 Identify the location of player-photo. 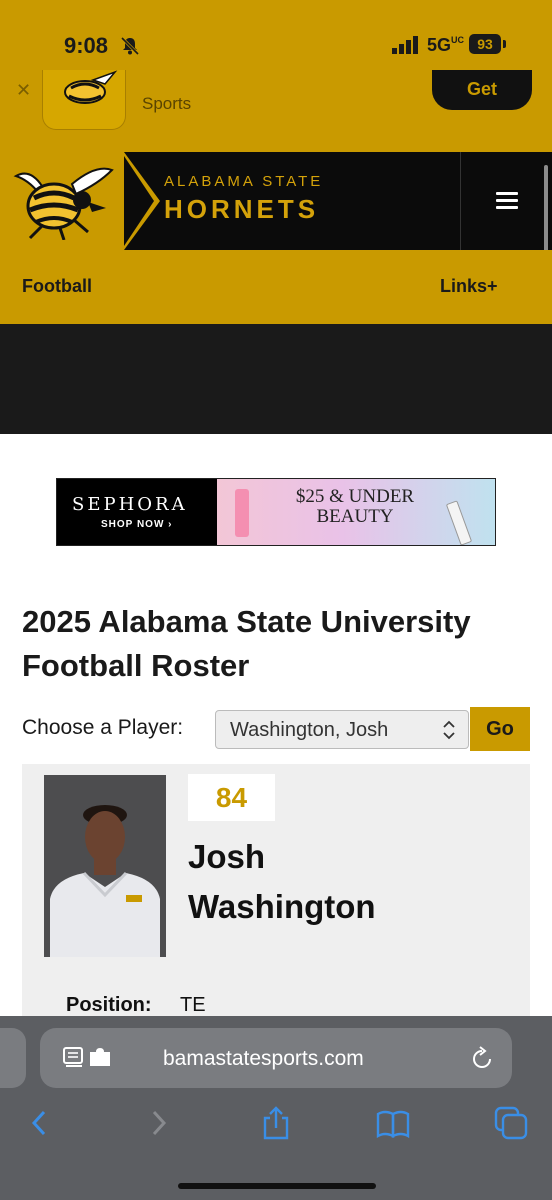
(105, 866).